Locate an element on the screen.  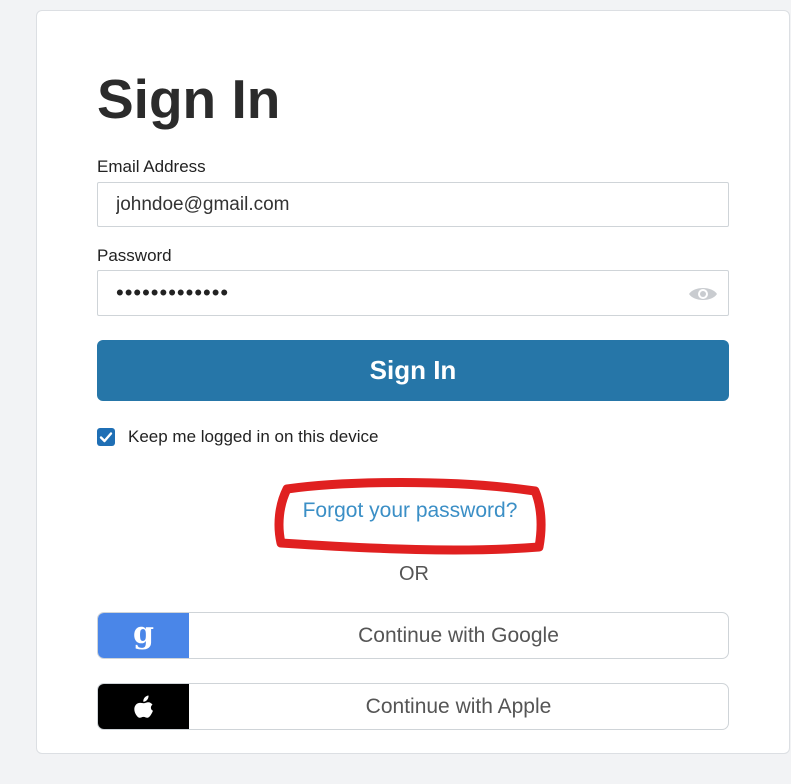
google-icon: g is located at coordinates (143, 635).